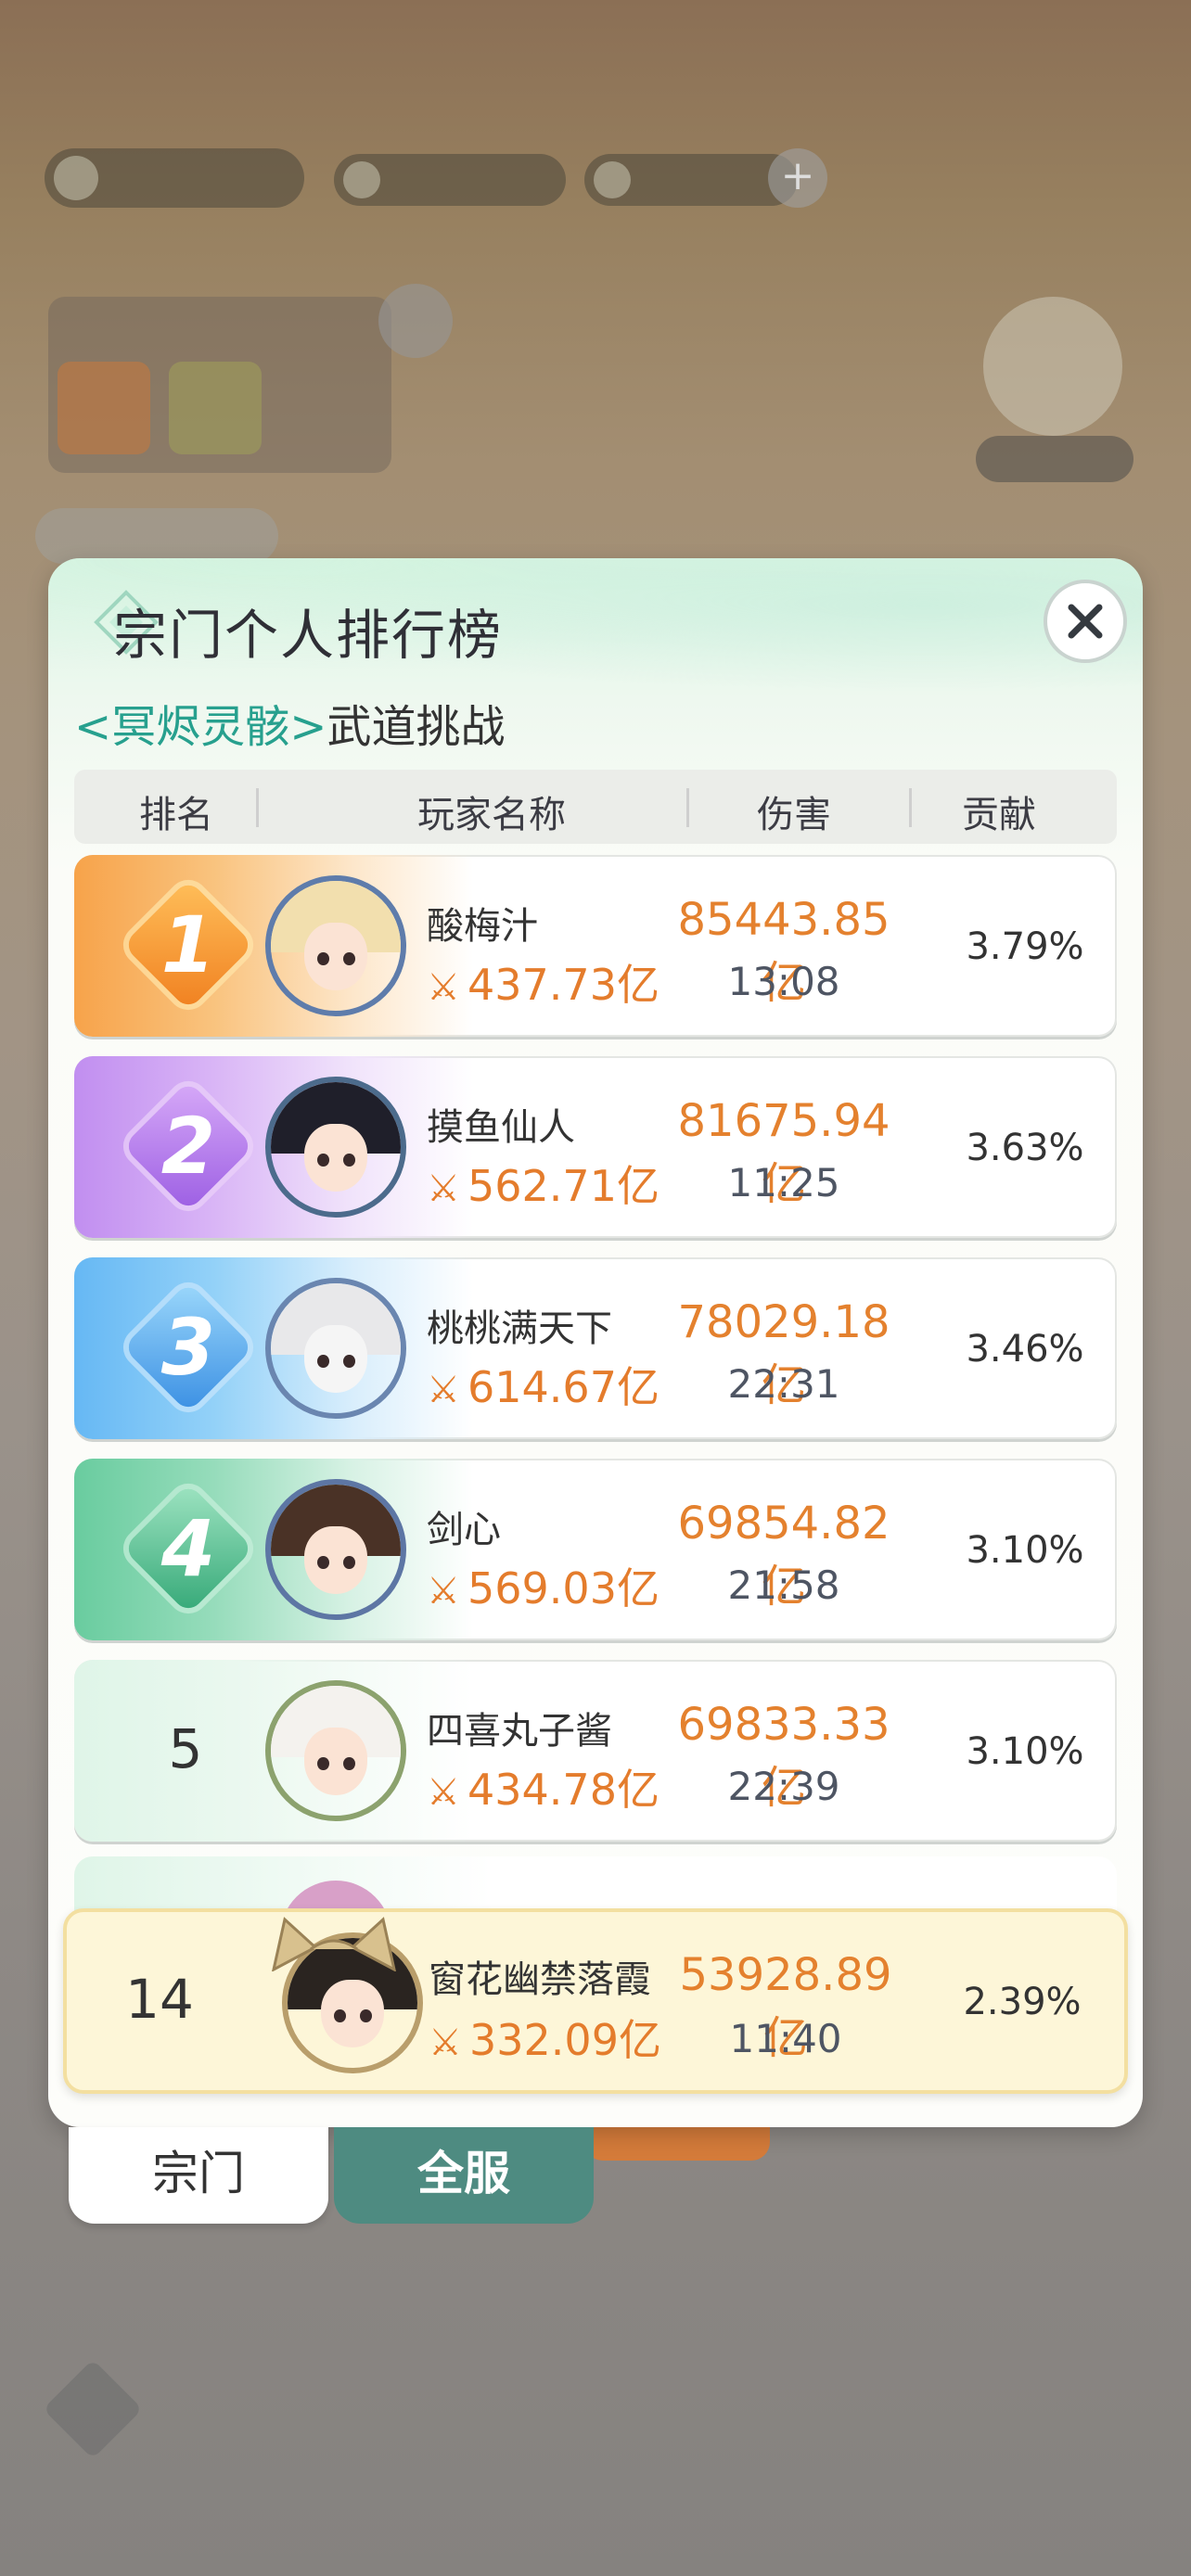  I want to click on rank-badge-icon: 1, so click(188, 945).